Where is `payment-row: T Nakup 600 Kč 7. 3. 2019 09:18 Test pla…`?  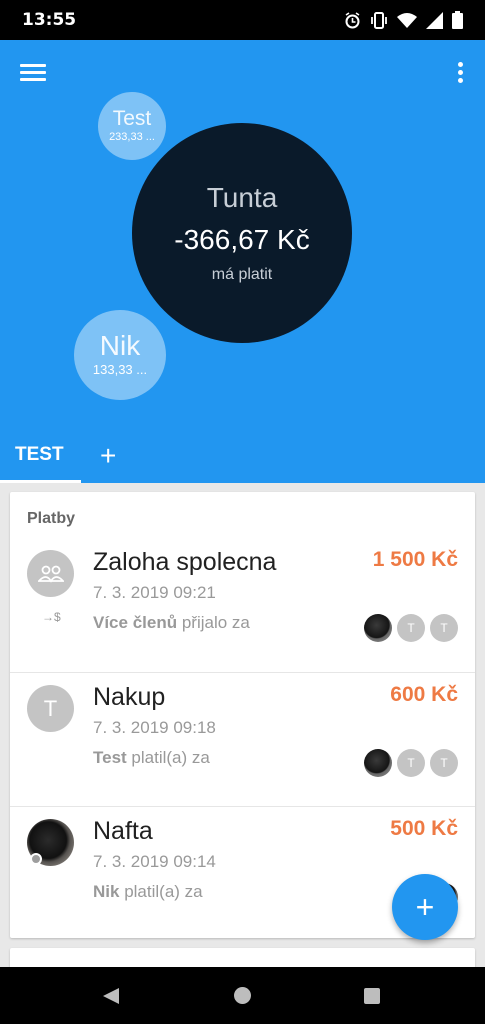 payment-row: T Nakup 600 Kč 7. 3. 2019 09:18 Test pla… is located at coordinates (242, 739).